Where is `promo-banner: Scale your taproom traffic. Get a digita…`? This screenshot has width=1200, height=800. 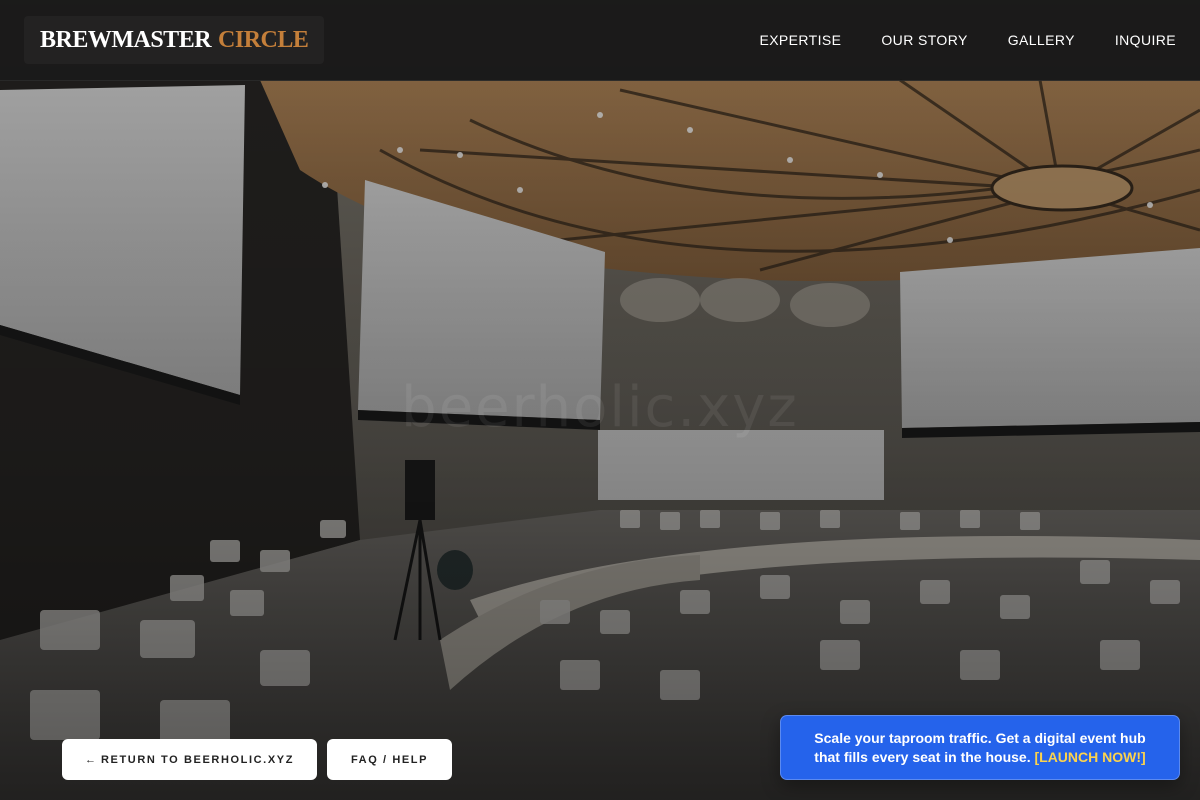
promo-banner: Scale your taproom traffic. Get a digita… is located at coordinates (980, 747).